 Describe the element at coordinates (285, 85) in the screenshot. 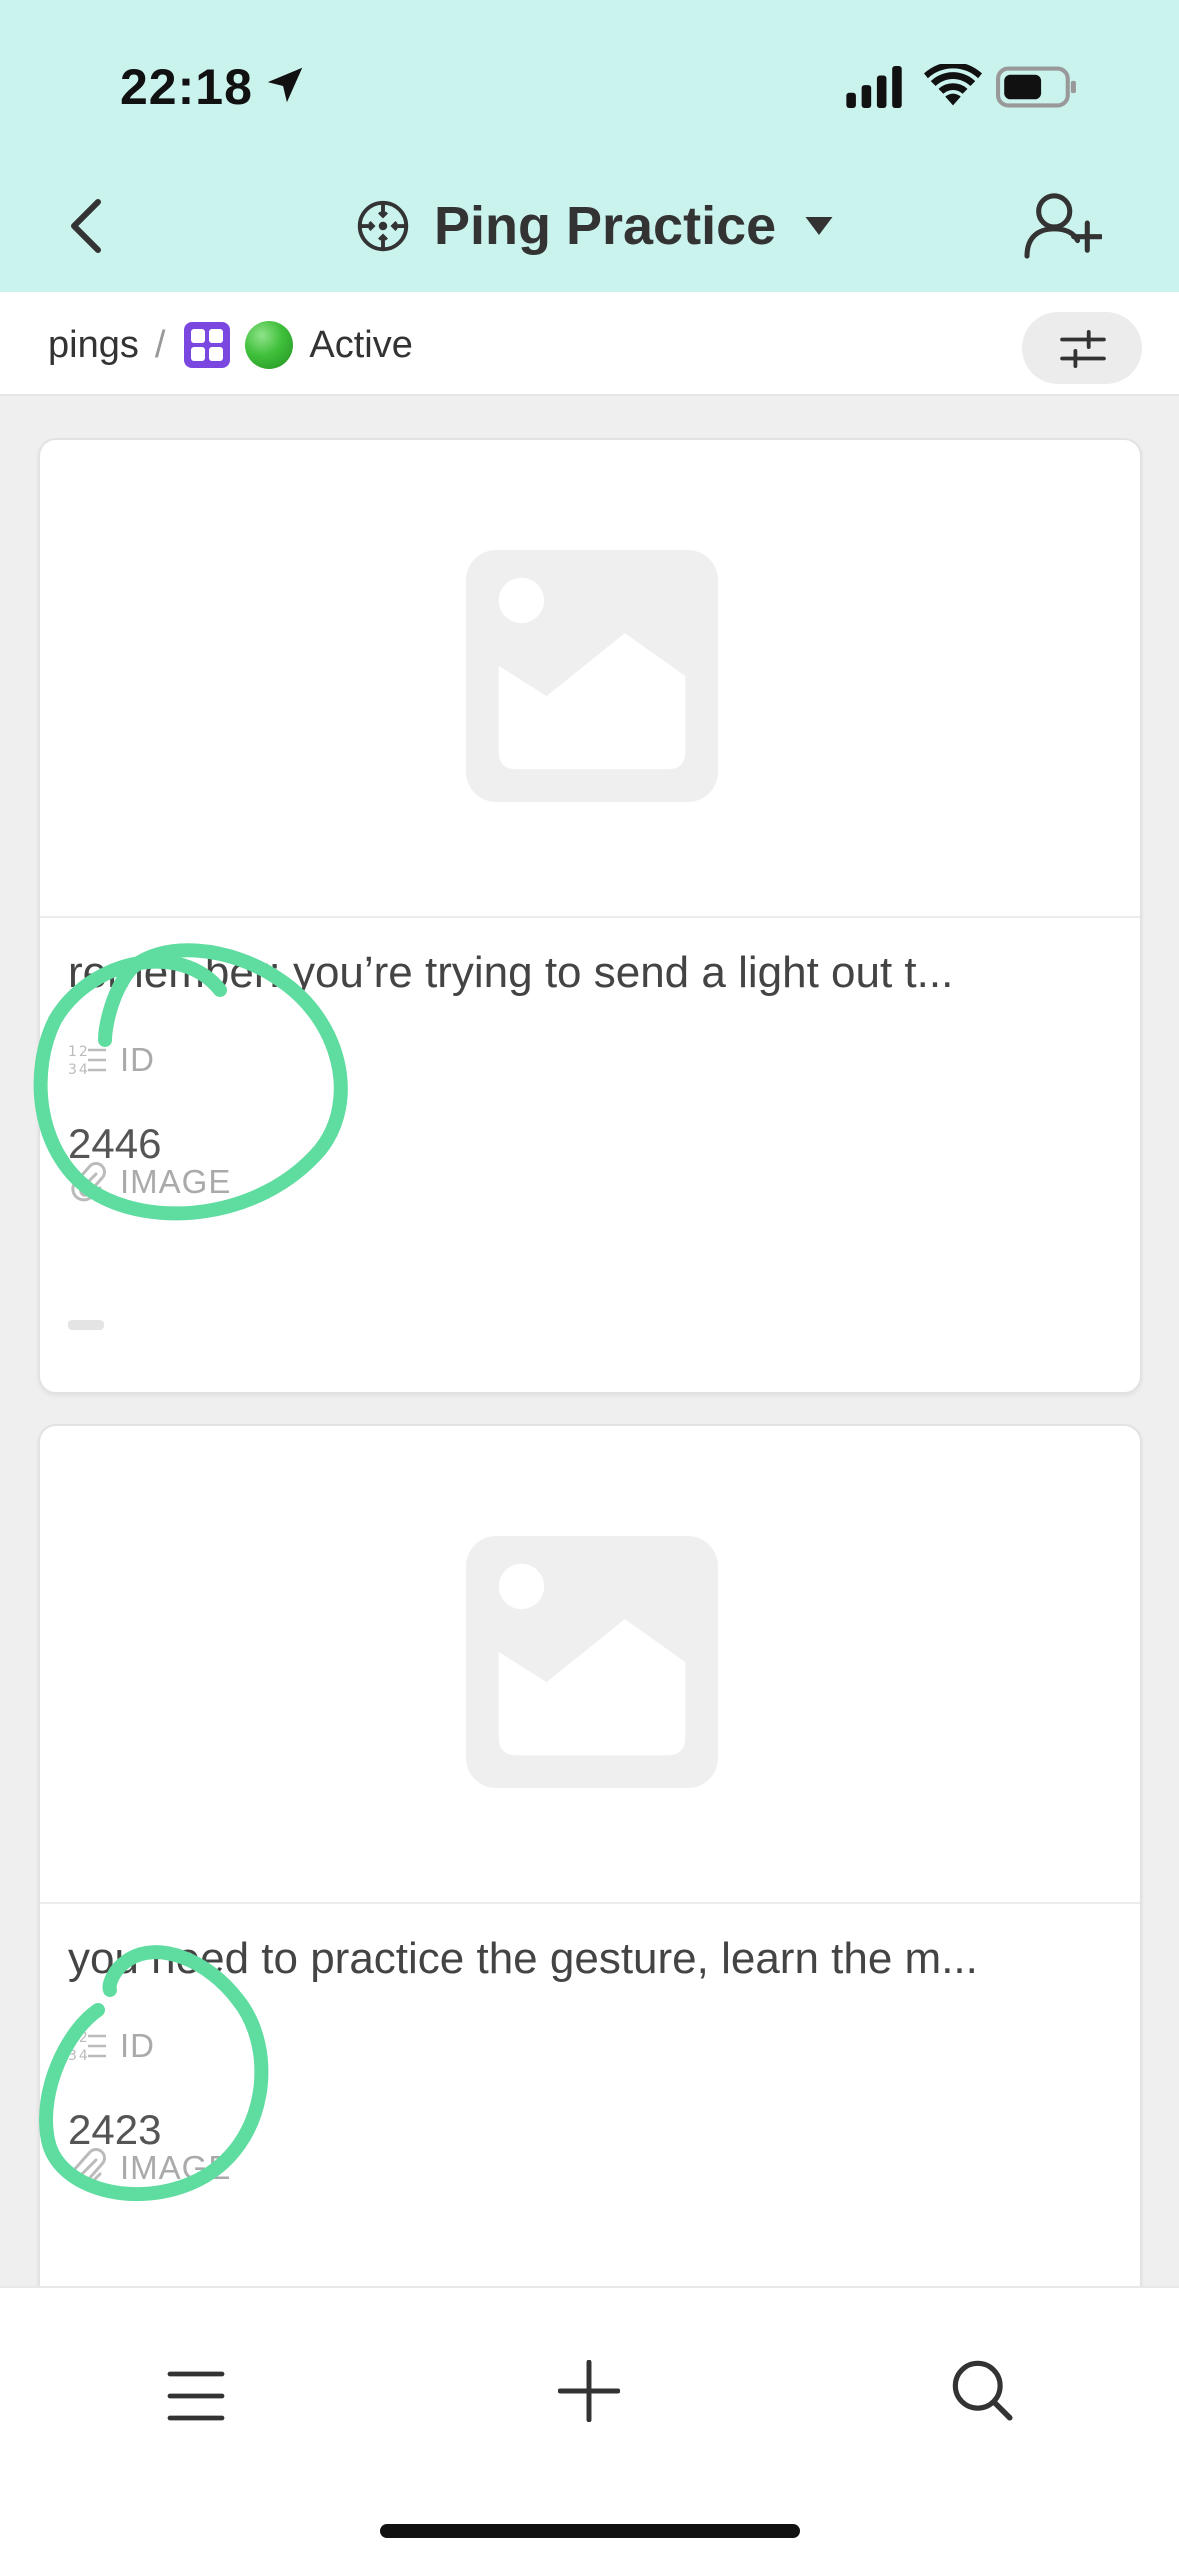

I see `location-arrow-icon` at that location.